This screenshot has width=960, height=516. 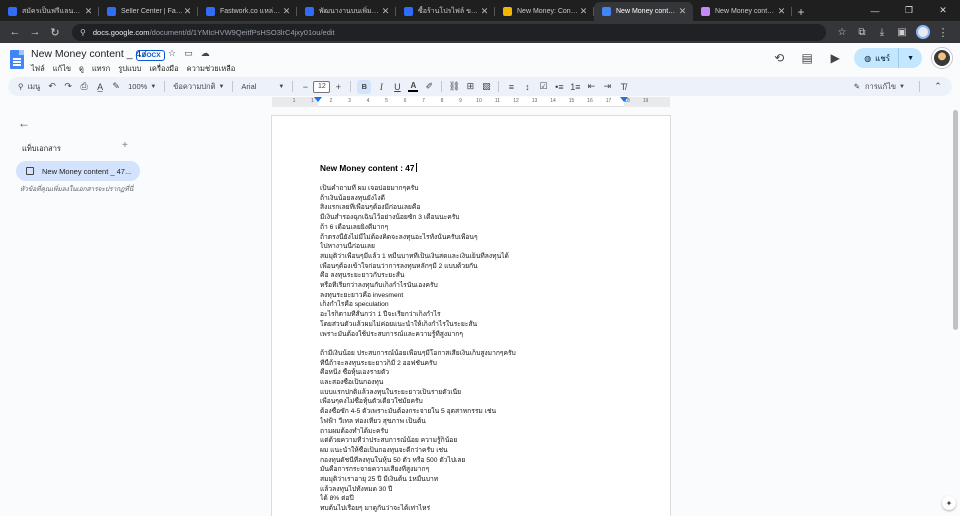 What do you see at coordinates (607, 86) in the screenshot?
I see `increase-indent-icon: ⇥` at bounding box center [607, 86].